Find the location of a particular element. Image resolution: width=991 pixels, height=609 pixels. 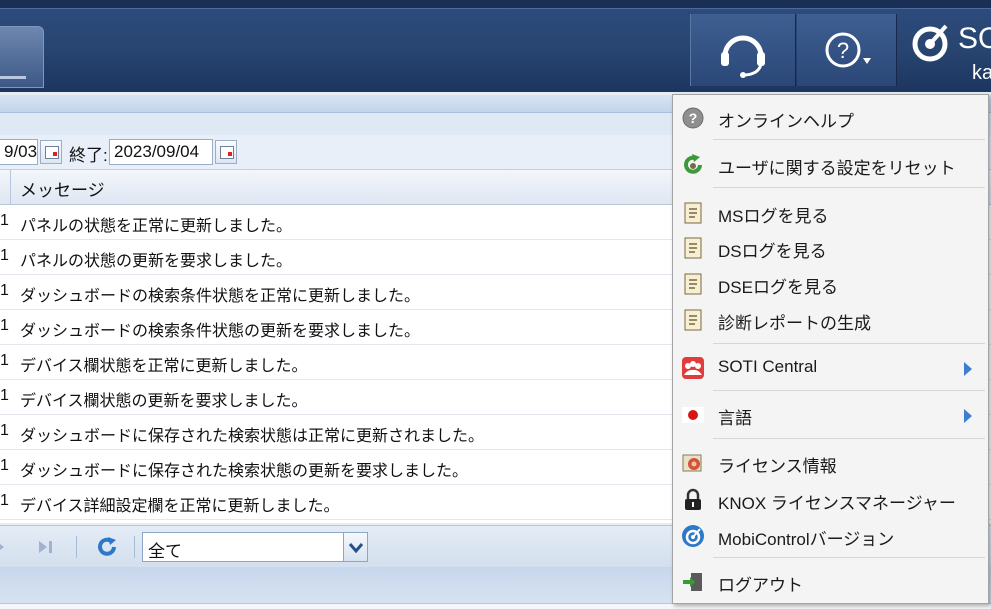

header-divider is located at coordinates (495, 8).